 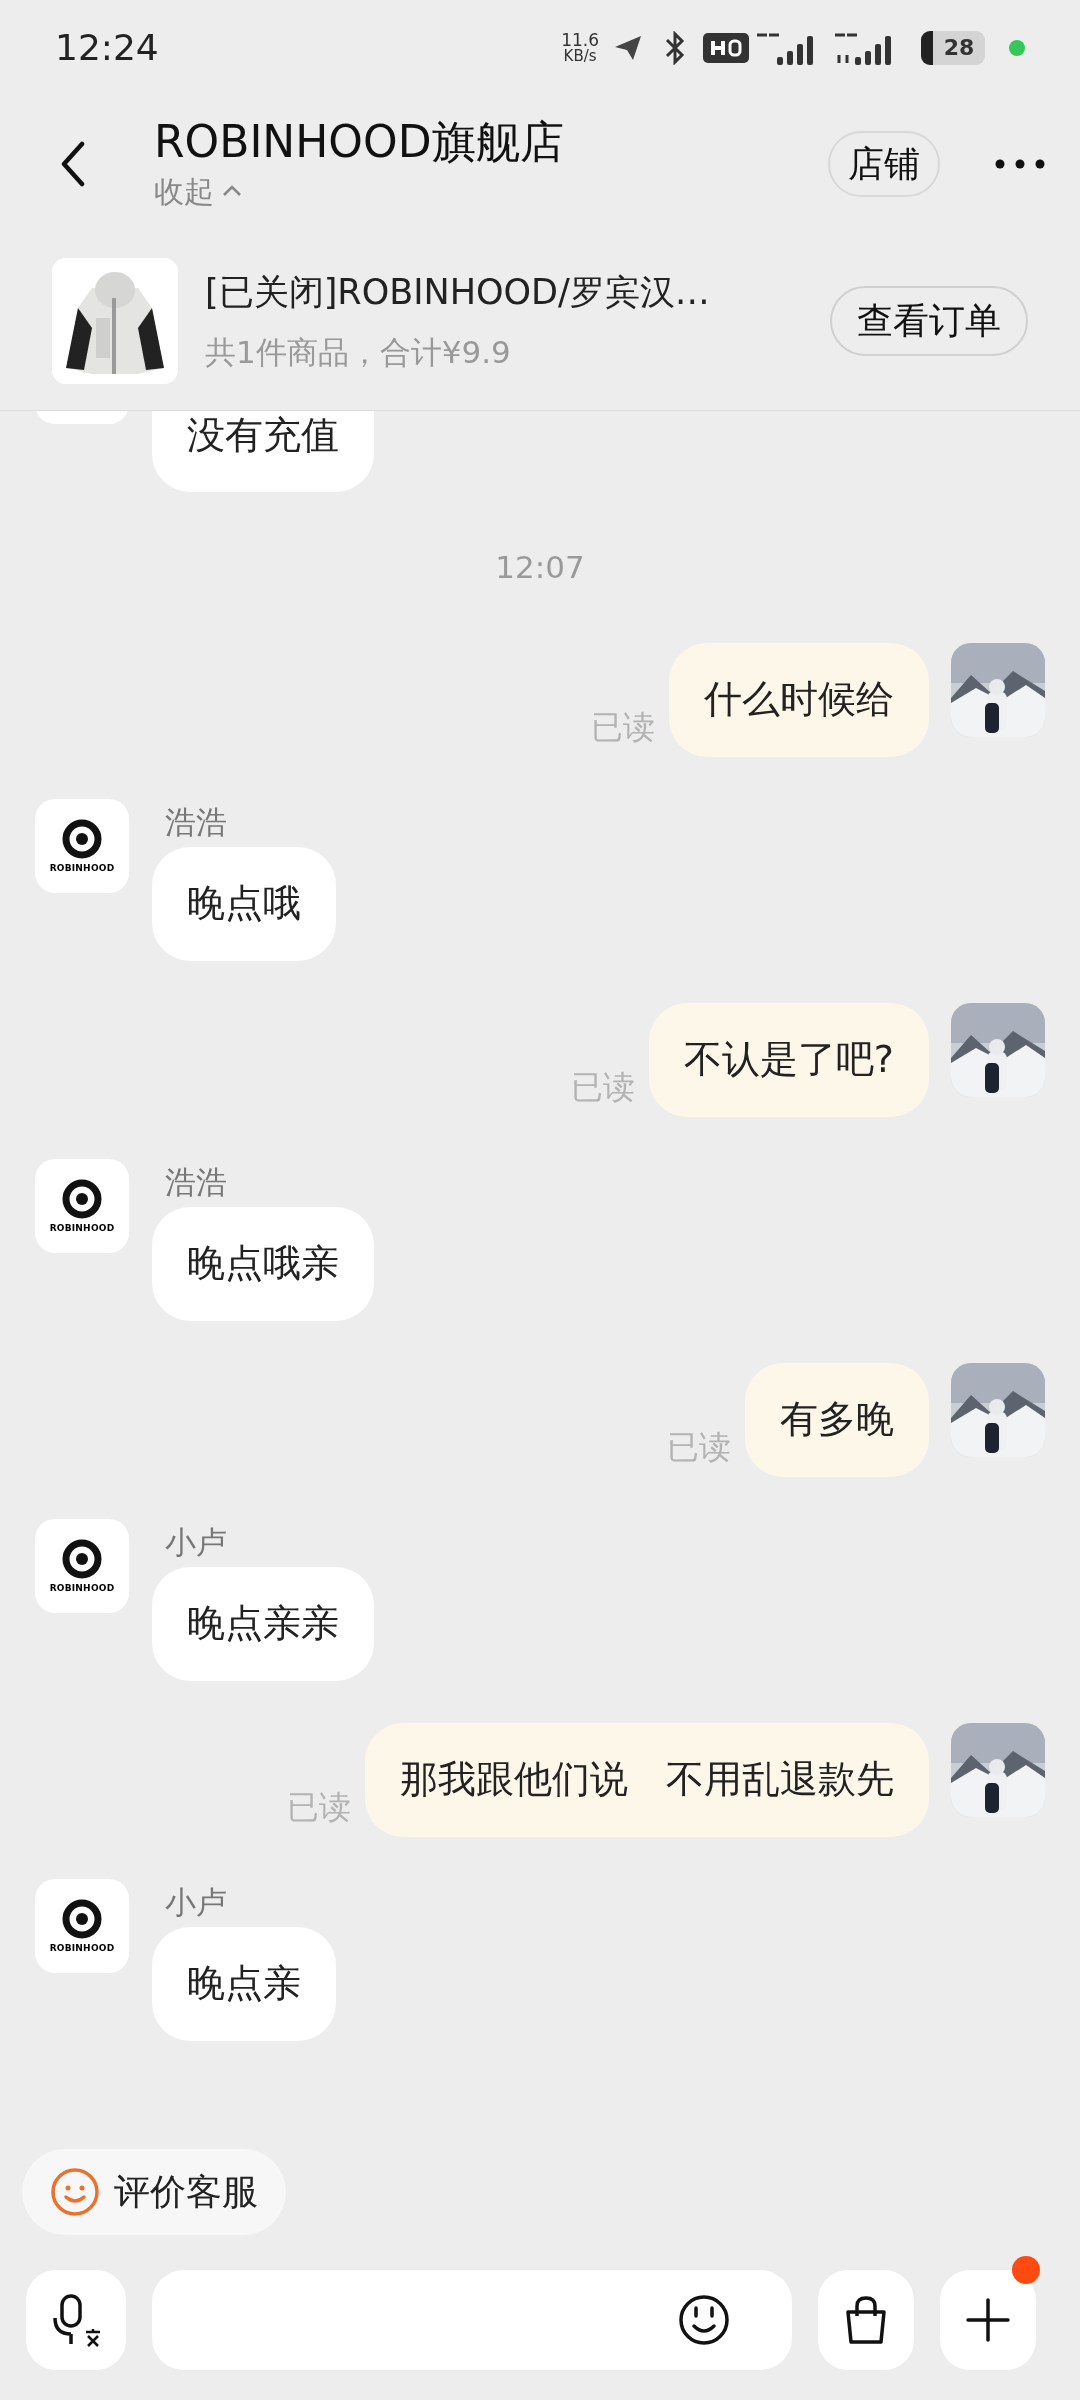 I want to click on outgoing-bubble: 不认是了吧?, so click(x=788, y=1059).